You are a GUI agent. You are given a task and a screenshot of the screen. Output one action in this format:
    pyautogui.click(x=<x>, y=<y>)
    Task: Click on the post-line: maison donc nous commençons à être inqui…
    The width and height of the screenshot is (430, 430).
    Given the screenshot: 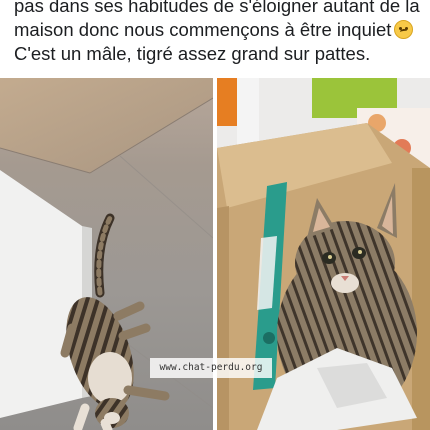 What is the action you would take?
    pyautogui.click(x=221, y=30)
    